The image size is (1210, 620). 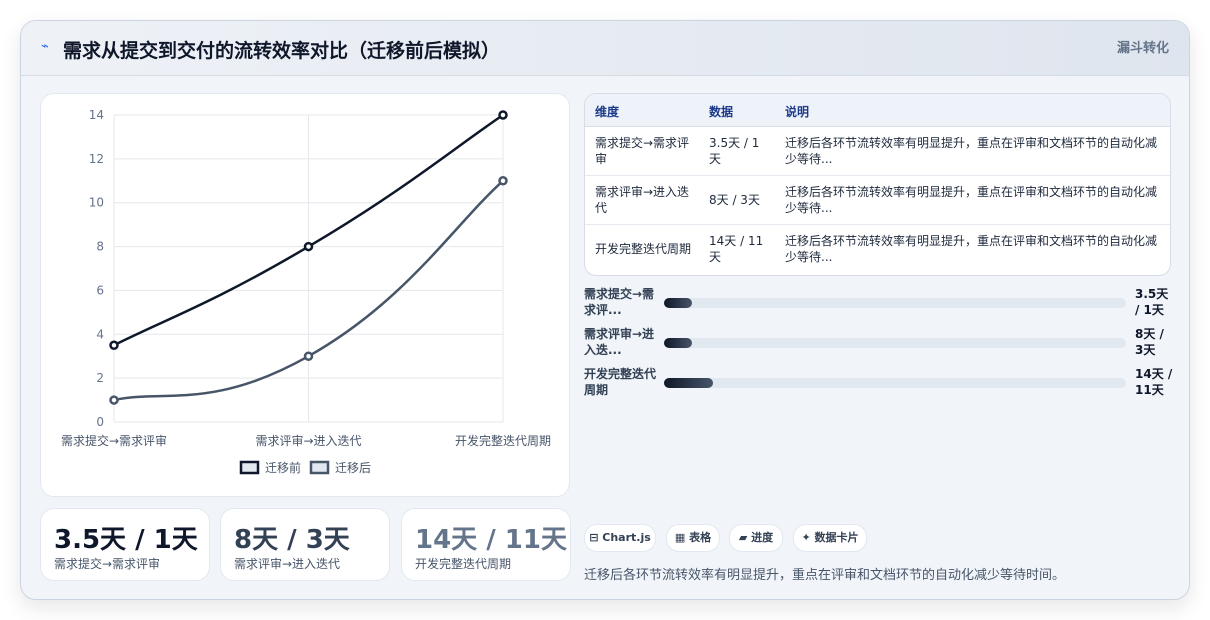 I want to click on stat-card: 8天 / 3天 需求评审→进入迭代, so click(x=305, y=544).